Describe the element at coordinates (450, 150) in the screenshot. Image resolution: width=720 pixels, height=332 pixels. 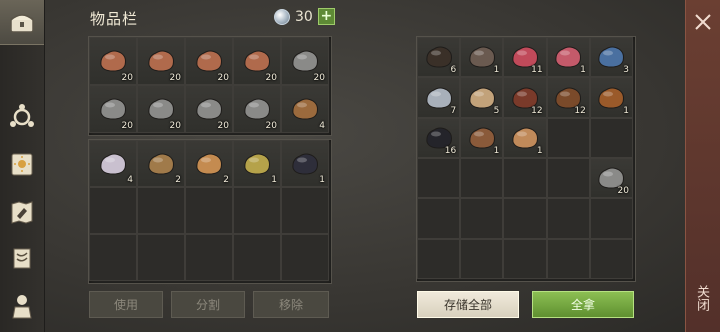
I see `item-count: 16` at that location.